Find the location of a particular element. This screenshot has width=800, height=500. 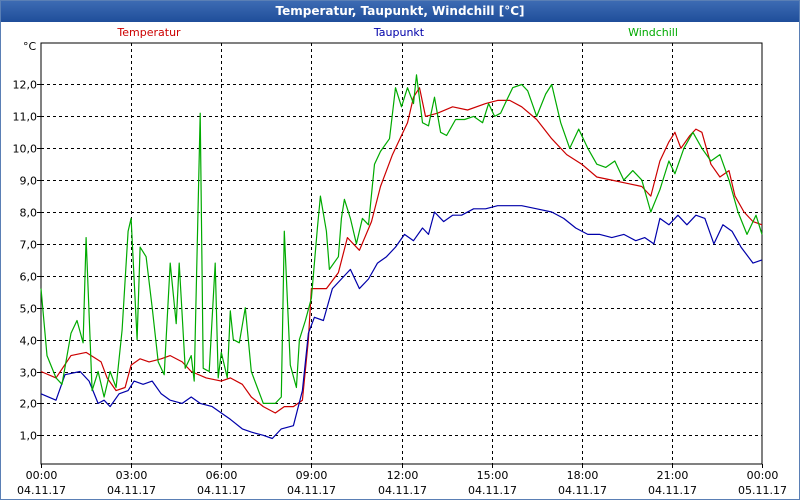

legend-entry: Windchill is located at coordinates (653, 32).